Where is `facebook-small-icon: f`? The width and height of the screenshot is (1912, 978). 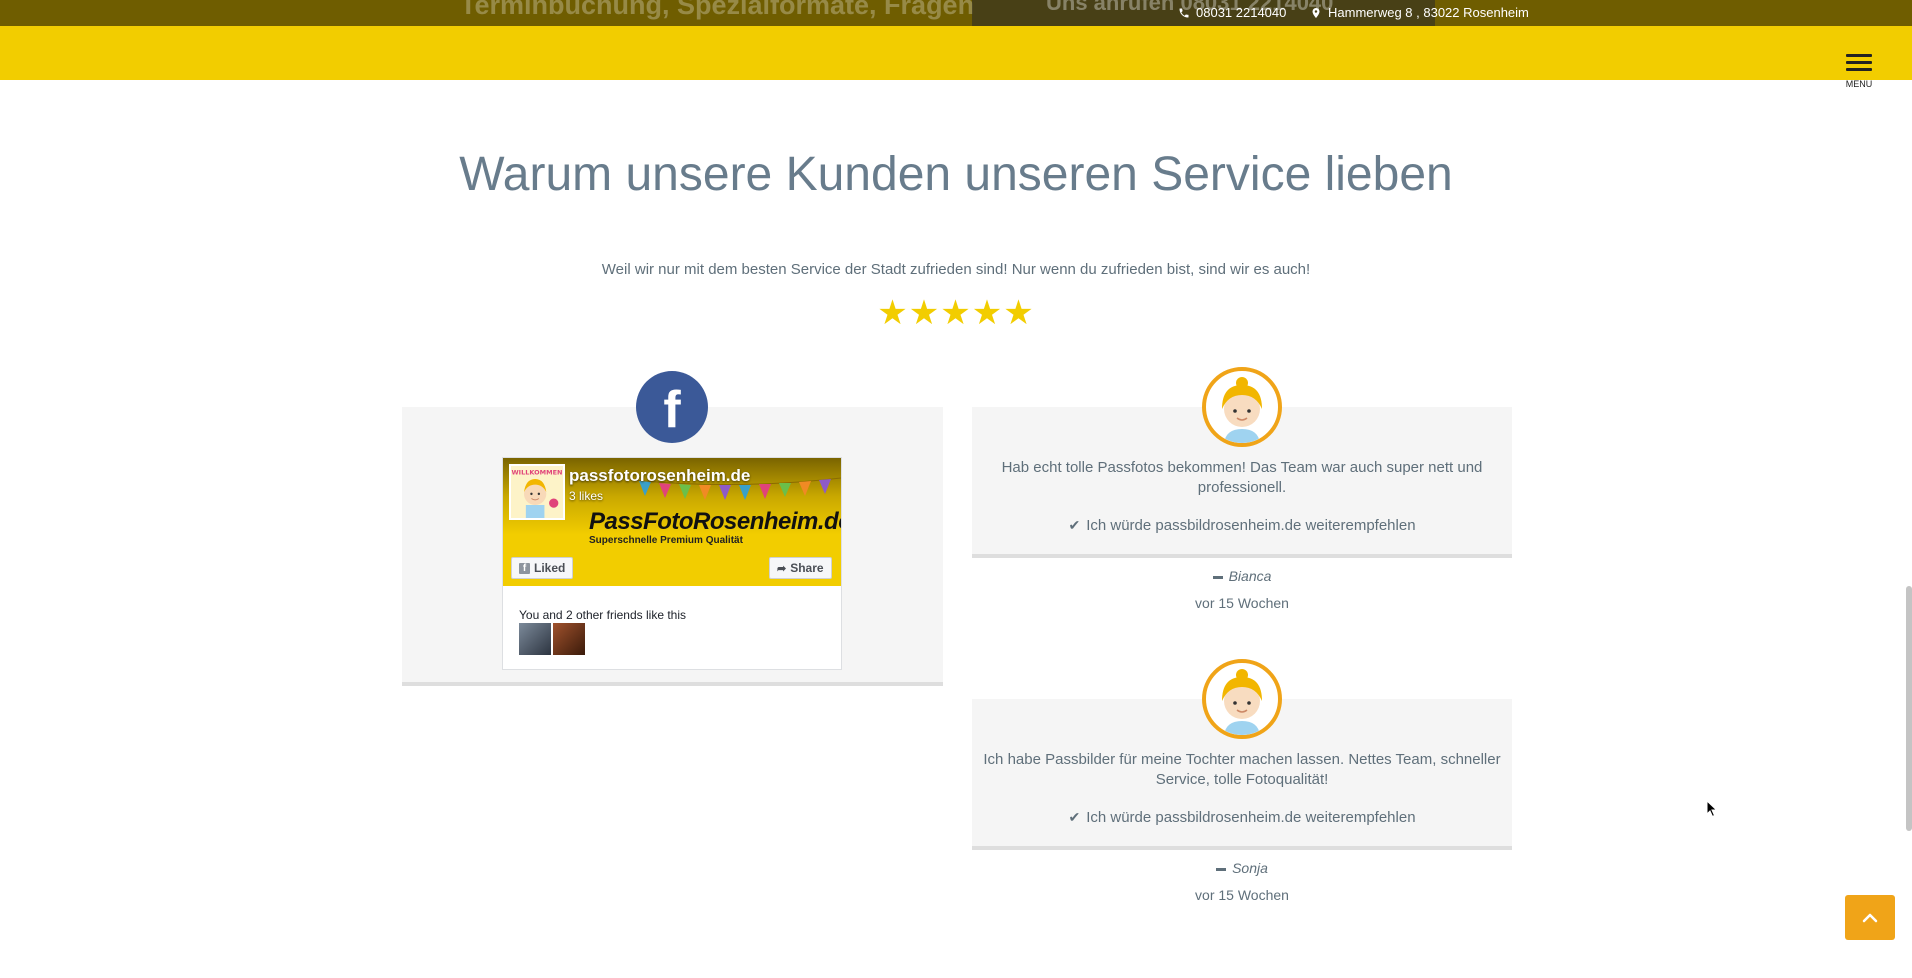
facebook-small-icon: f is located at coordinates (524, 568).